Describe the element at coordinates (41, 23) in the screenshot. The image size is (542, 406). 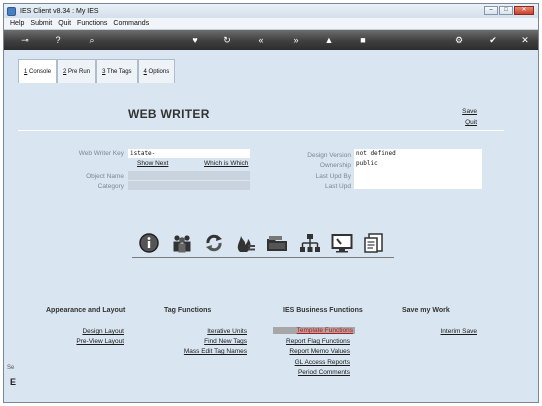
I see `menu-submit: Submit` at that location.